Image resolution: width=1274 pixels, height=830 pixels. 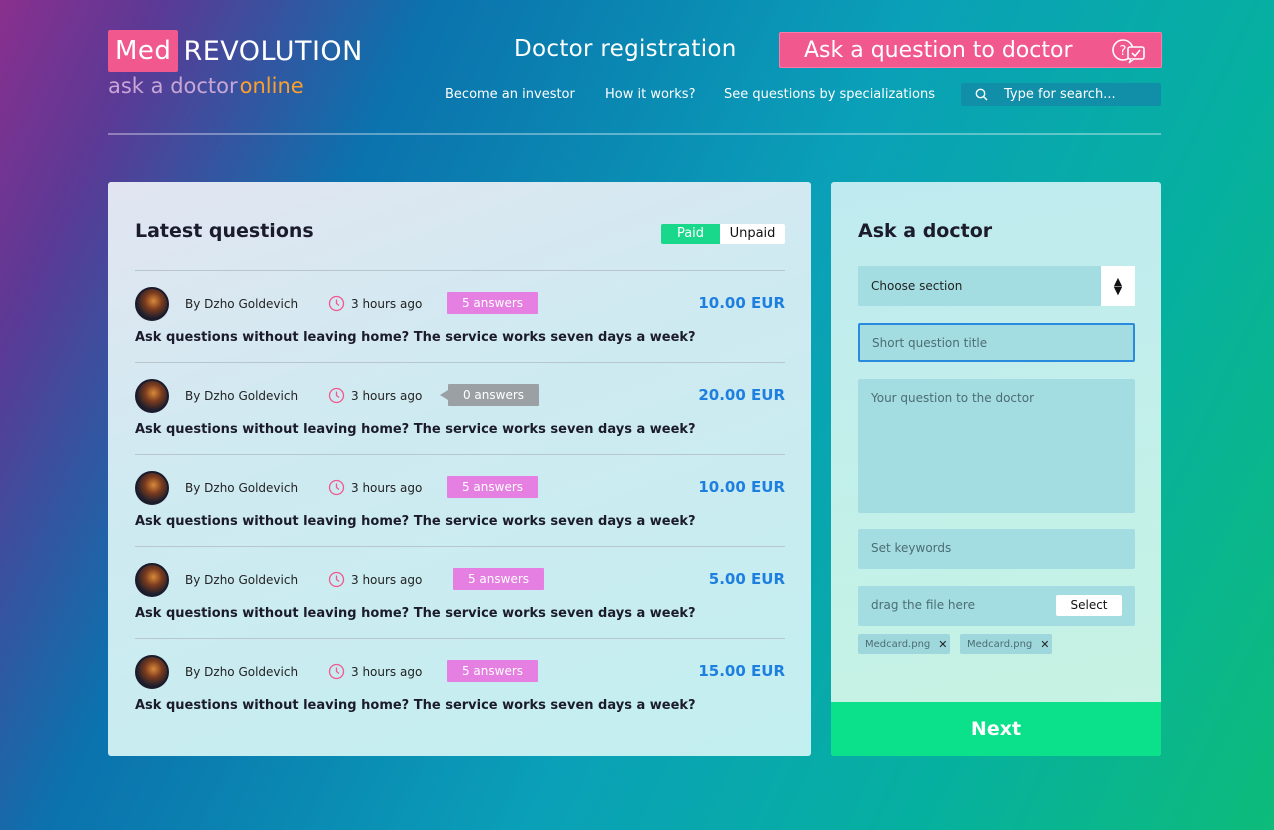 What do you see at coordinates (996, 549) in the screenshot?
I see `keywords-input: Set keywords` at bounding box center [996, 549].